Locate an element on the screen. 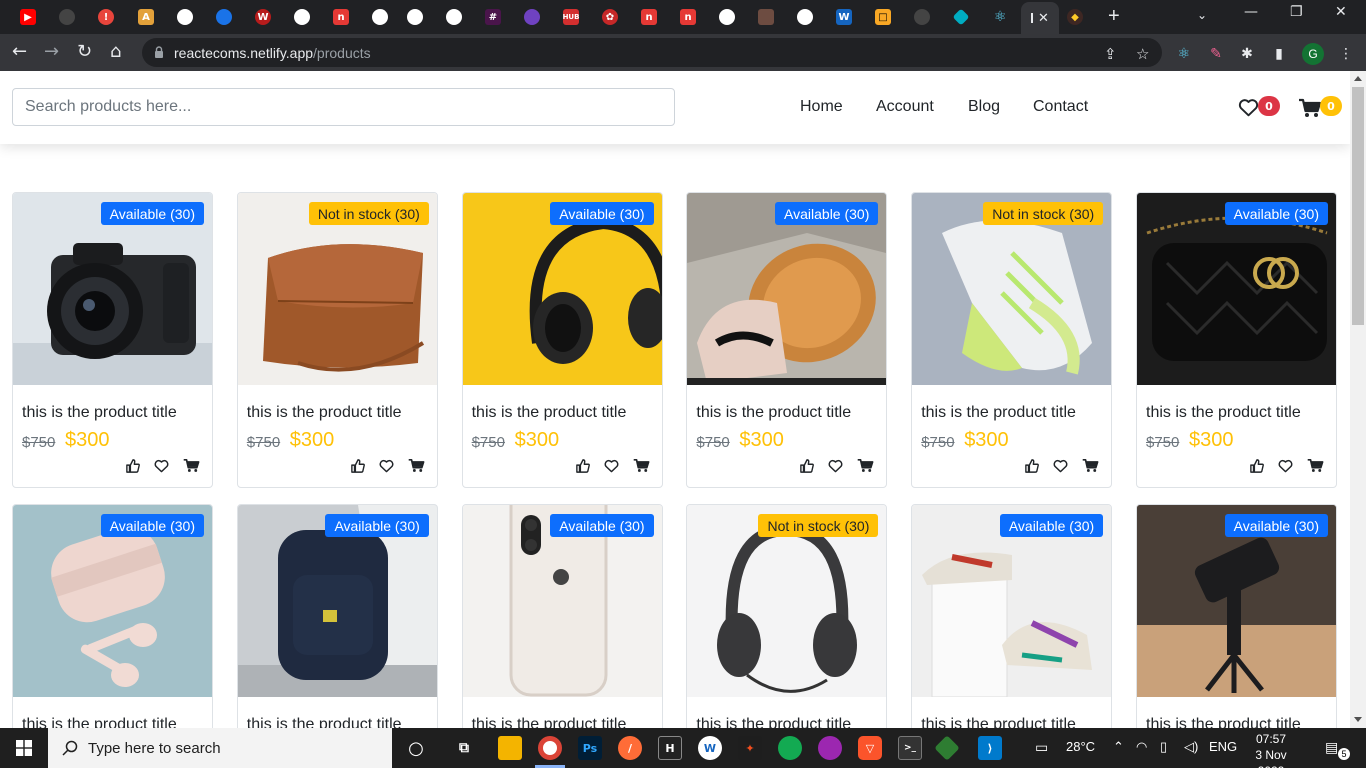  tab-chrome-b is located at coordinates (302, 17).